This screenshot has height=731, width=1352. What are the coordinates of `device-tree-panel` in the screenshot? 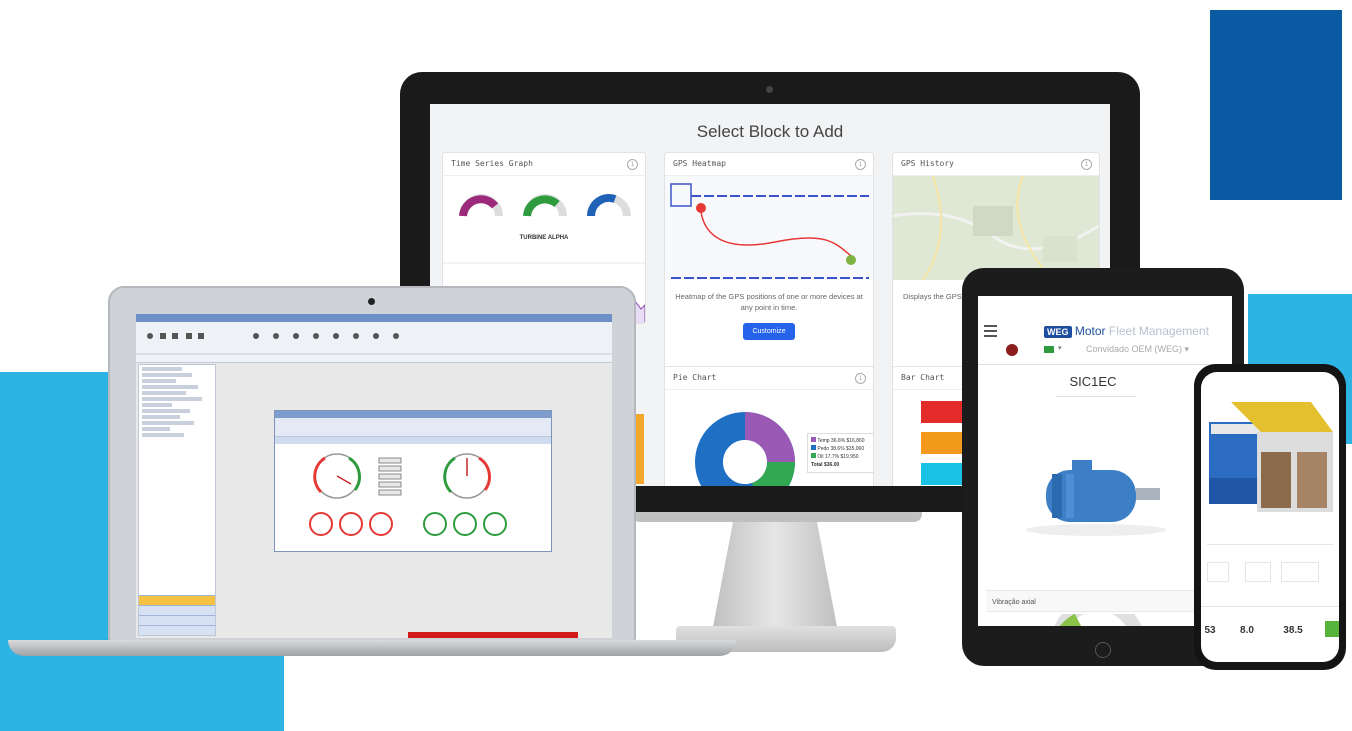 It's located at (177, 500).